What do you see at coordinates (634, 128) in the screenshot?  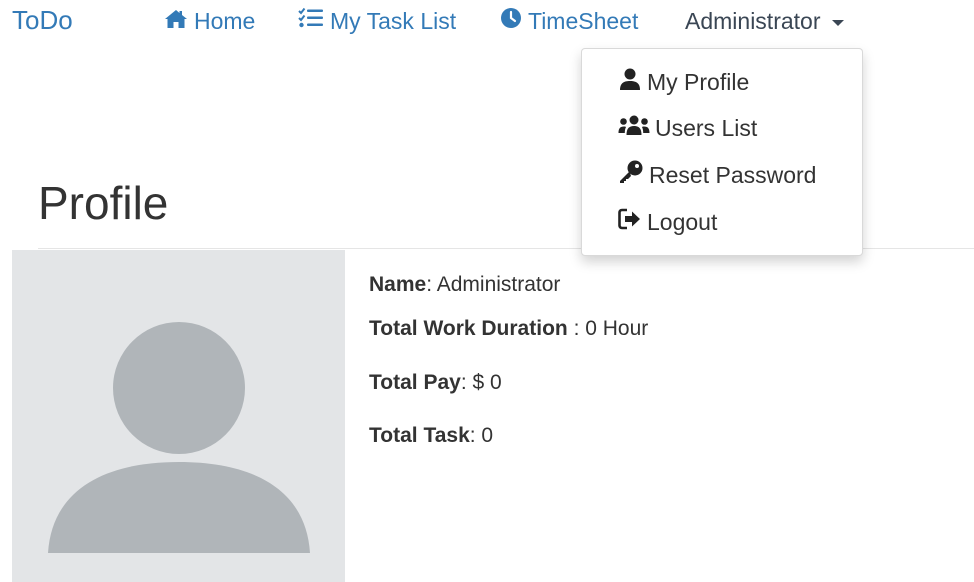 I see `users-icon` at bounding box center [634, 128].